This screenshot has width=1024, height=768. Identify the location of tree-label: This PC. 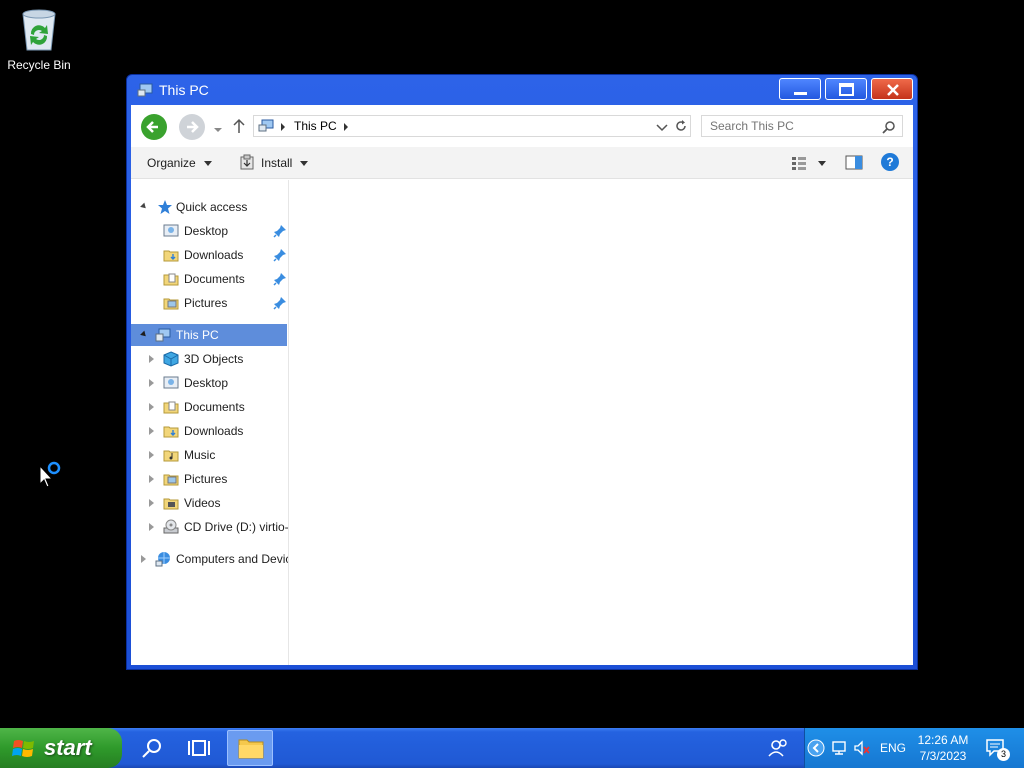
(197, 335).